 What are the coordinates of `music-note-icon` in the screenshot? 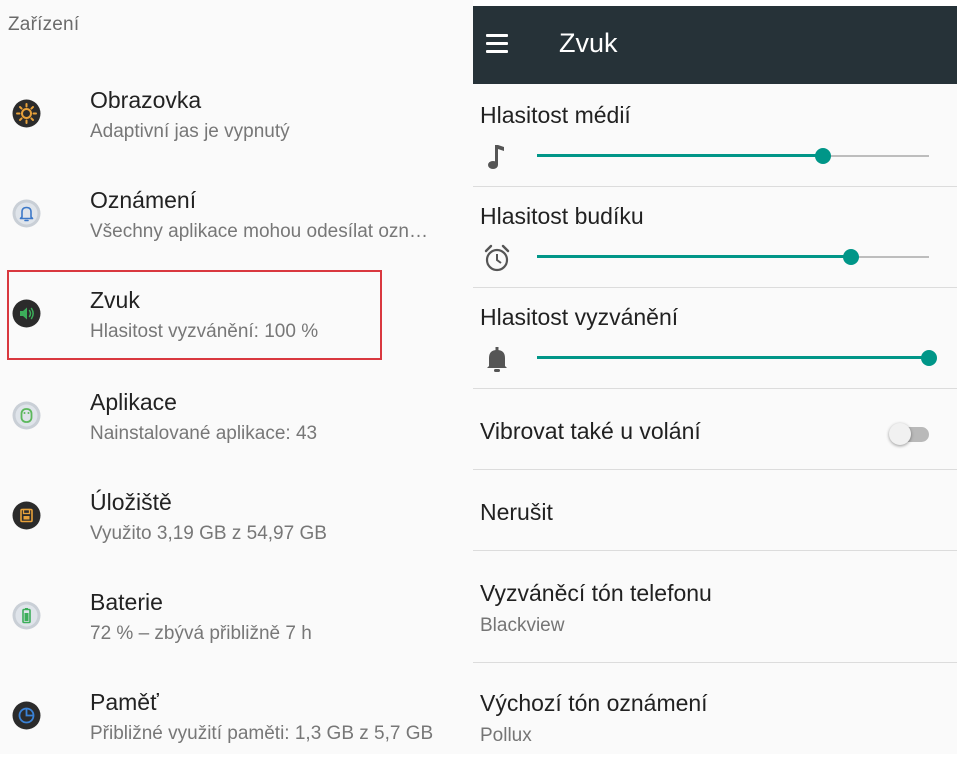 It's located at (497, 157).